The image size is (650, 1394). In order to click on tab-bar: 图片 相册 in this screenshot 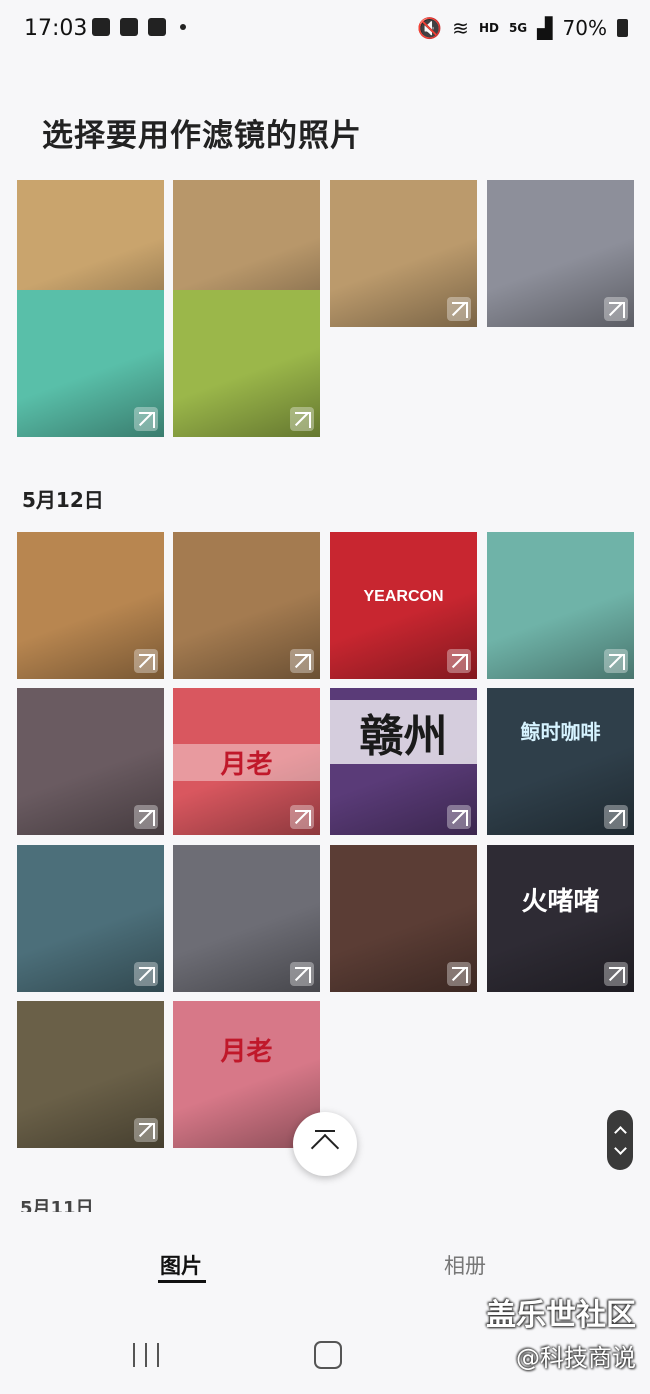, I will do `click(325, 1258)`.